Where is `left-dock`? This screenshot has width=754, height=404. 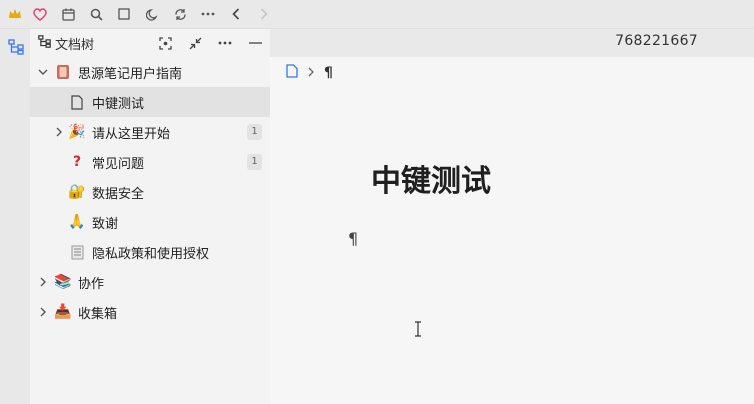
left-dock is located at coordinates (15, 216).